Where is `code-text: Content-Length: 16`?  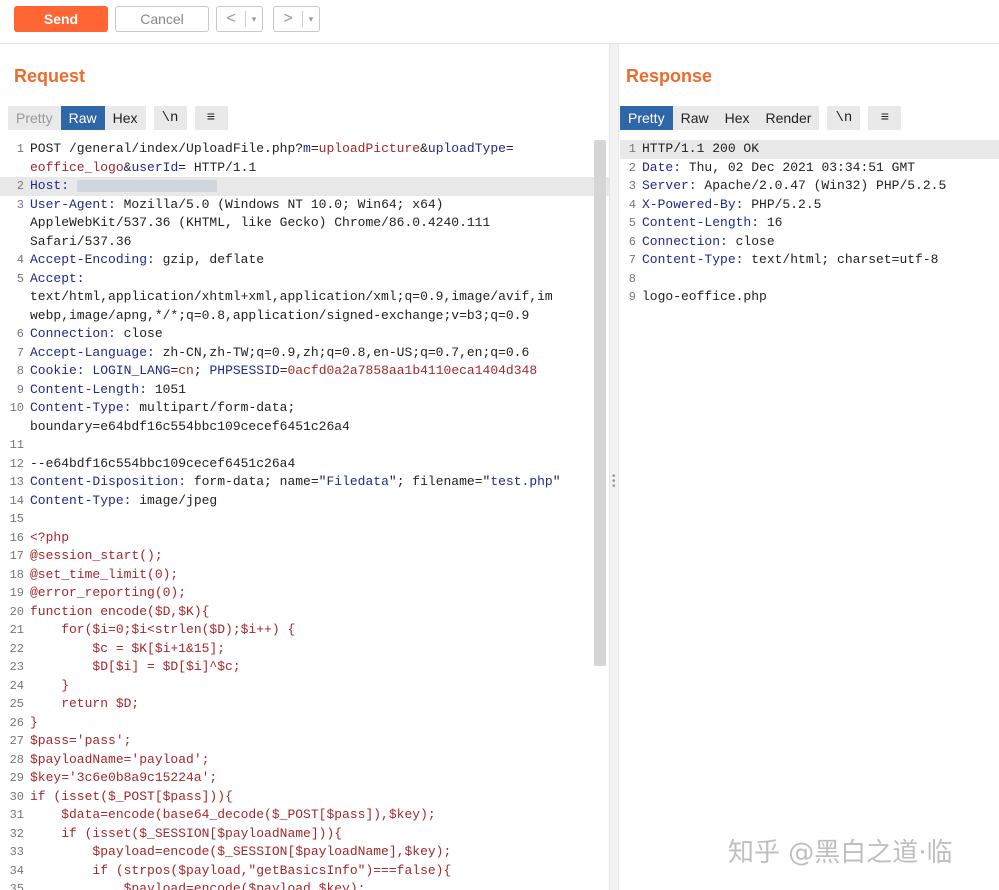 code-text: Content-Length: 16 is located at coordinates (712, 223).